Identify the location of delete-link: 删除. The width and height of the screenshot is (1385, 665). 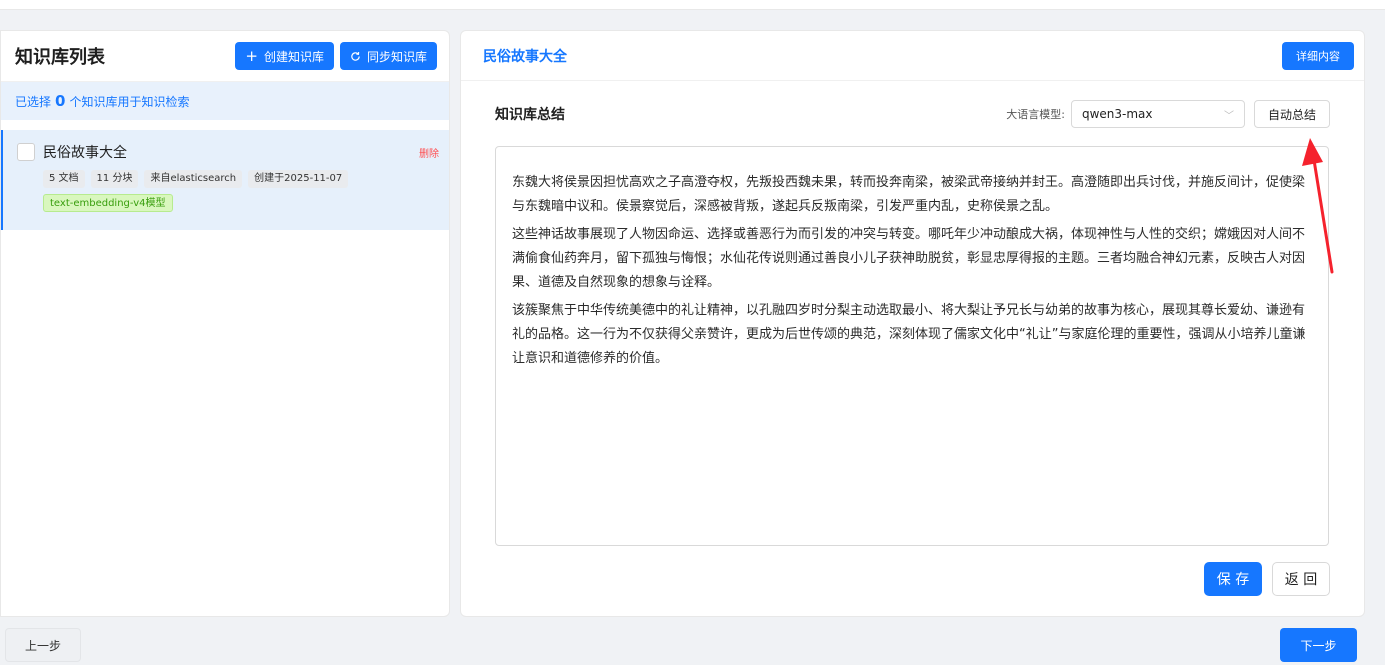
(429, 152).